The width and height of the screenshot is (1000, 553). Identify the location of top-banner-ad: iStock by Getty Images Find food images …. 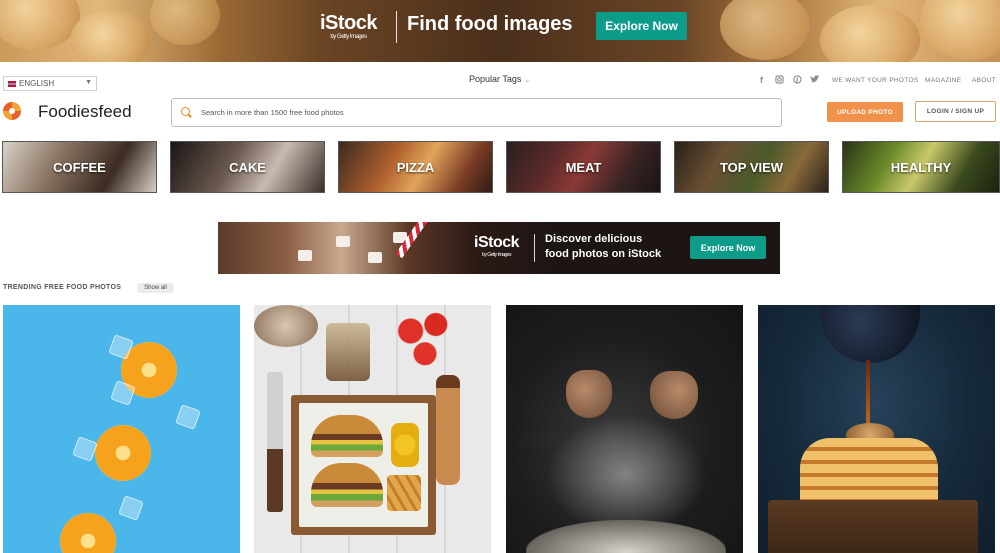
(500, 31).